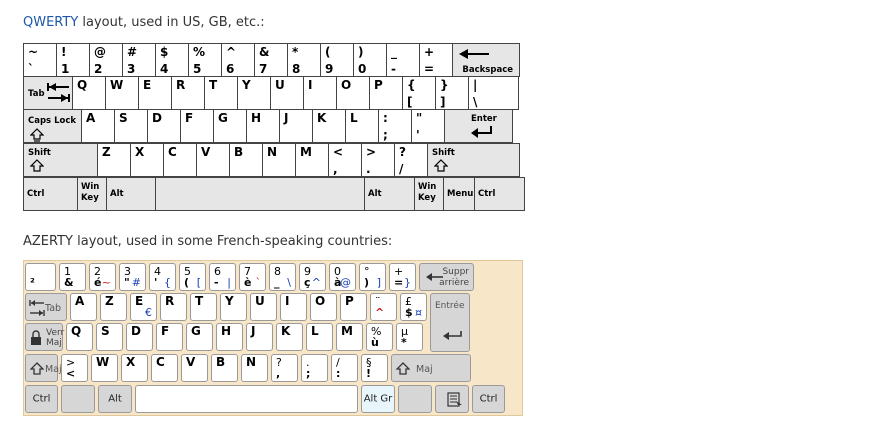 The height and width of the screenshot is (427, 878). What do you see at coordinates (452, 335) in the screenshot?
I see `enter-arrow-icon` at bounding box center [452, 335].